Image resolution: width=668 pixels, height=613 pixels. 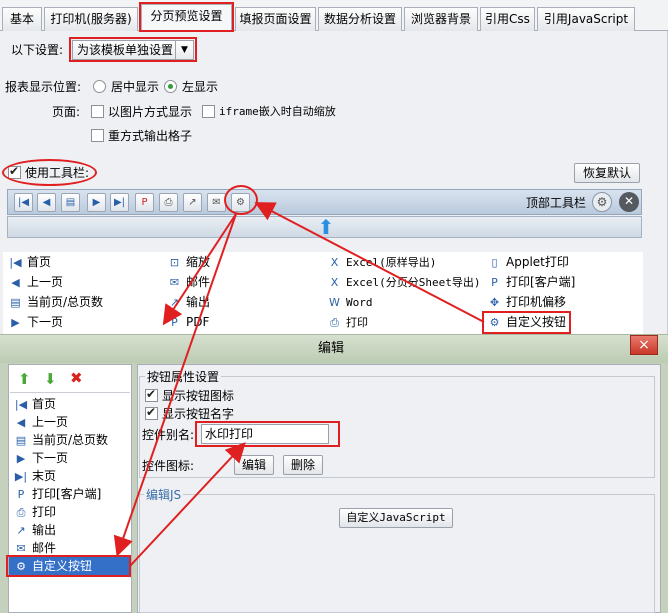 What do you see at coordinates (175, 385) in the screenshot?
I see `arrow-to-list` at bounding box center [175, 385].